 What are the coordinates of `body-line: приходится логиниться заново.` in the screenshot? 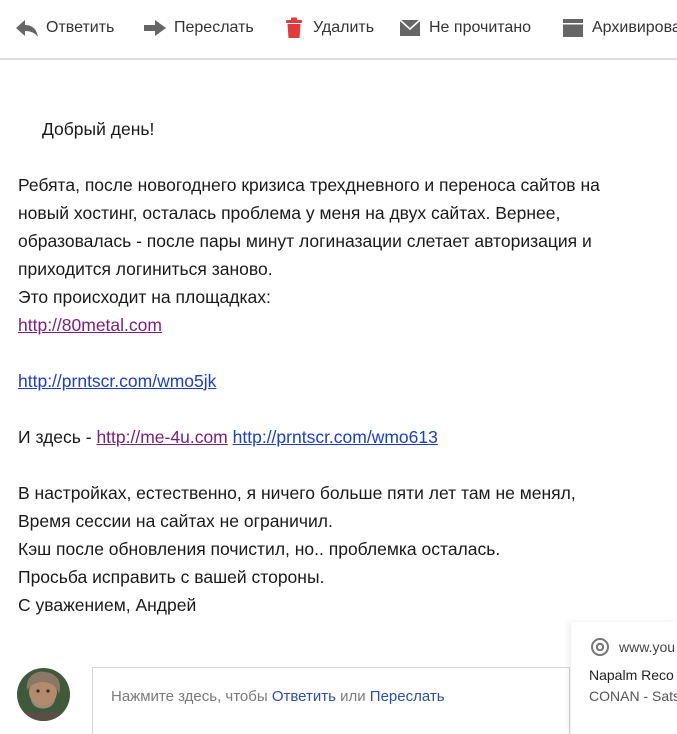 It's located at (145, 269).